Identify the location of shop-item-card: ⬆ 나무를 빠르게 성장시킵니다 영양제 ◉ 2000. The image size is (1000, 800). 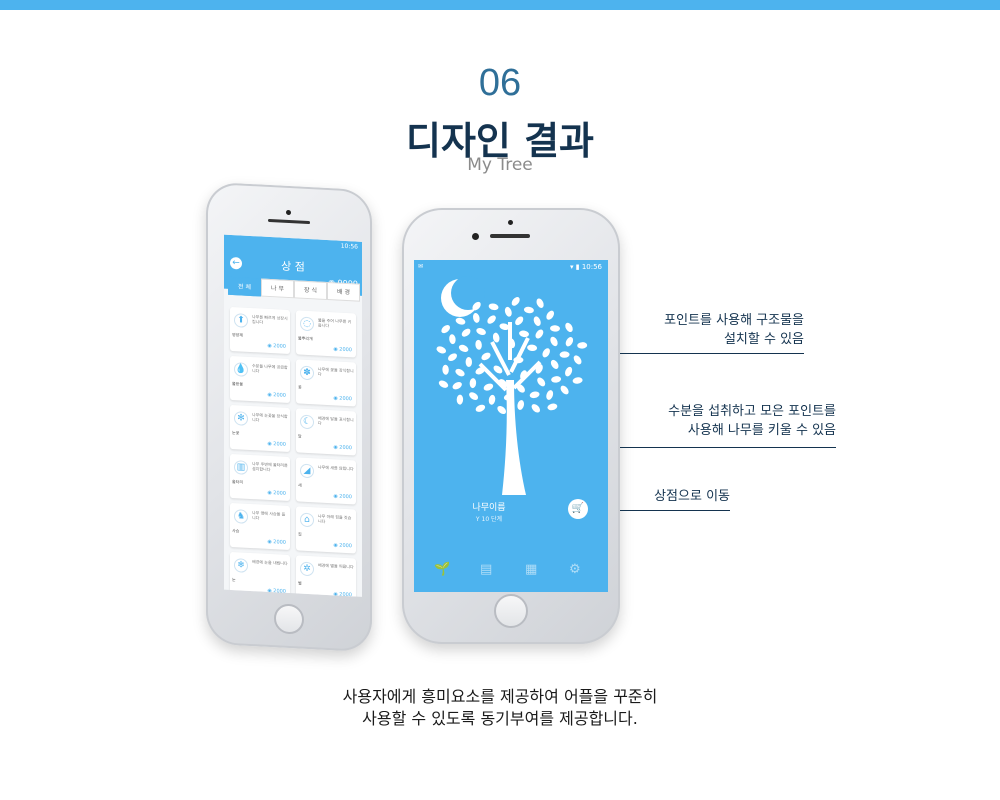
(260, 330).